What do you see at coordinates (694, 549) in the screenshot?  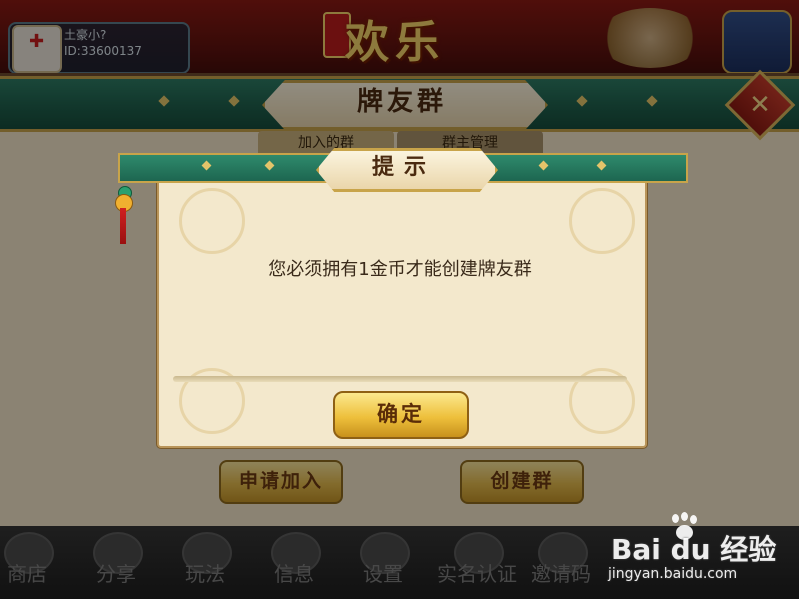 I see `watermark-logo: Bai du 经验` at bounding box center [694, 549].